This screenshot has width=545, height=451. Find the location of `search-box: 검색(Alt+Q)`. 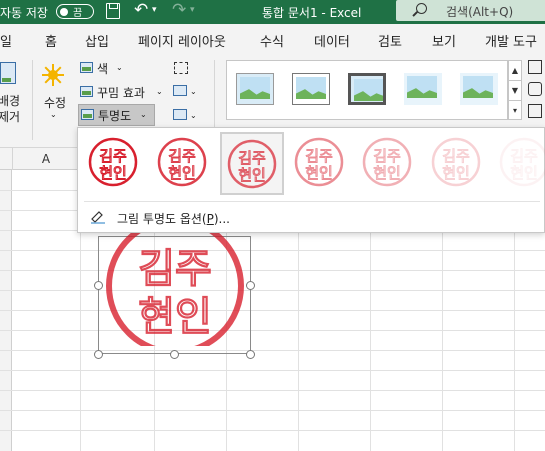

search-box: 검색(Alt+Q) is located at coordinates (470, 10).